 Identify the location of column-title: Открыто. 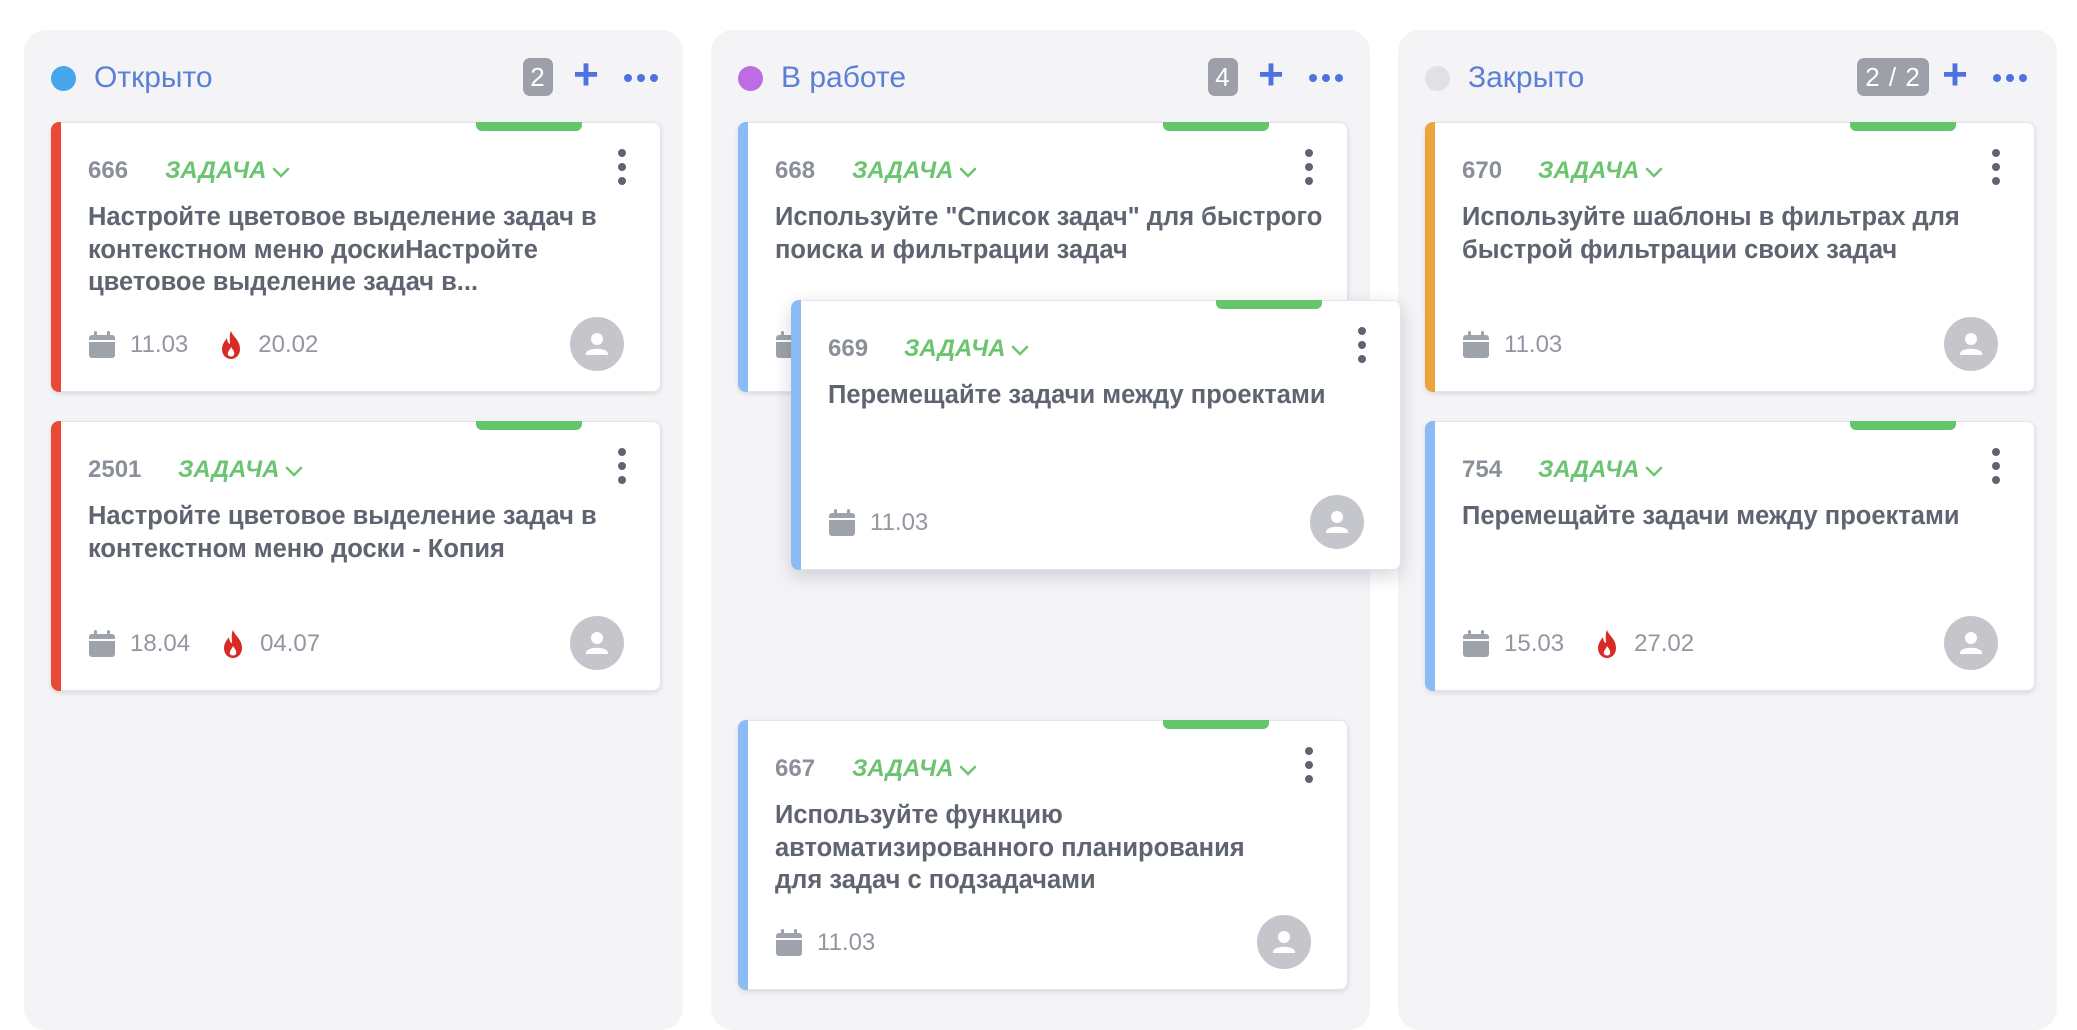
(153, 77).